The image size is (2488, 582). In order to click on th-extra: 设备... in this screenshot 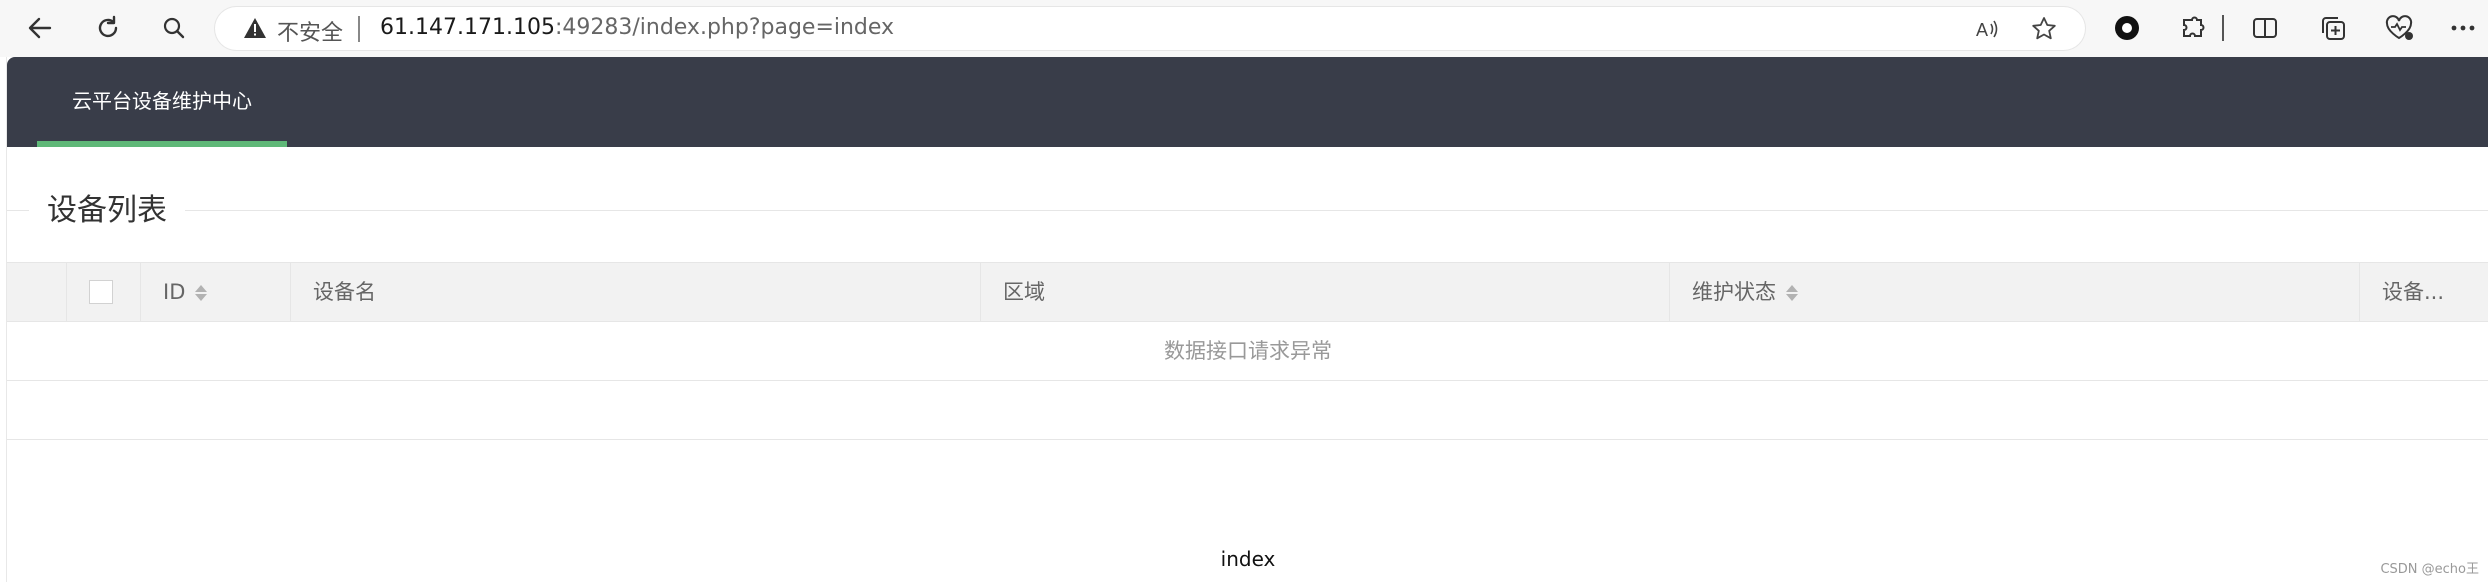, I will do `click(2424, 292)`.